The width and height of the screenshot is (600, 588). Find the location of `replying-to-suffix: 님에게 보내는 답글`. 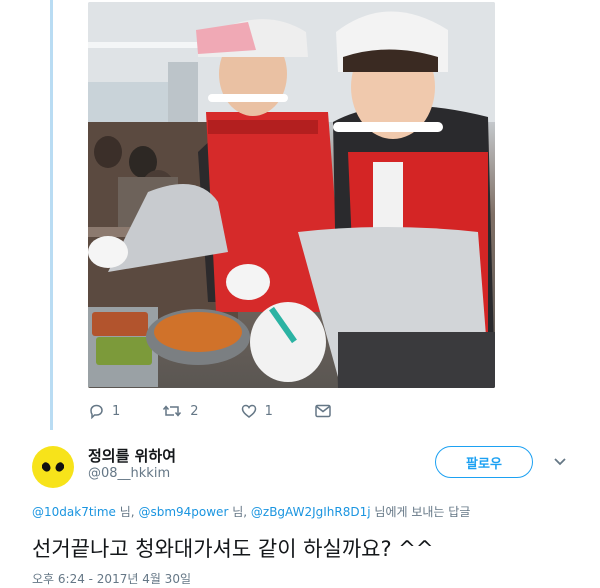

replying-to-suffix: 님에게 보내는 답글 is located at coordinates (422, 512).